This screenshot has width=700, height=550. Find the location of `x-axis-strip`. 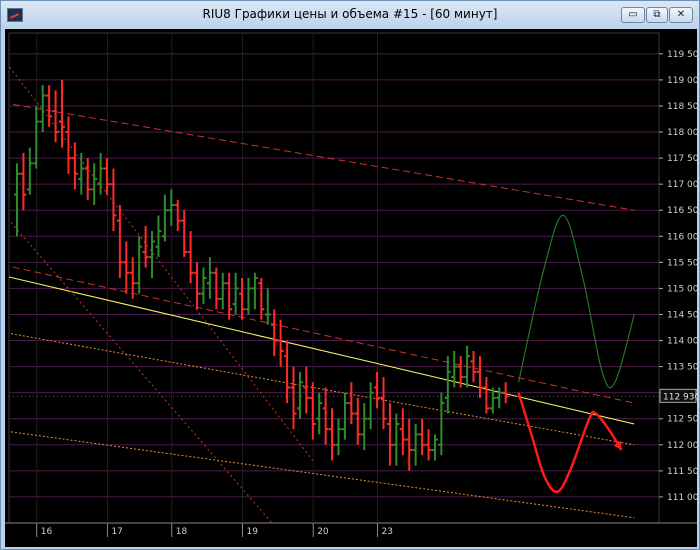

x-axis-strip is located at coordinates (351, 535).